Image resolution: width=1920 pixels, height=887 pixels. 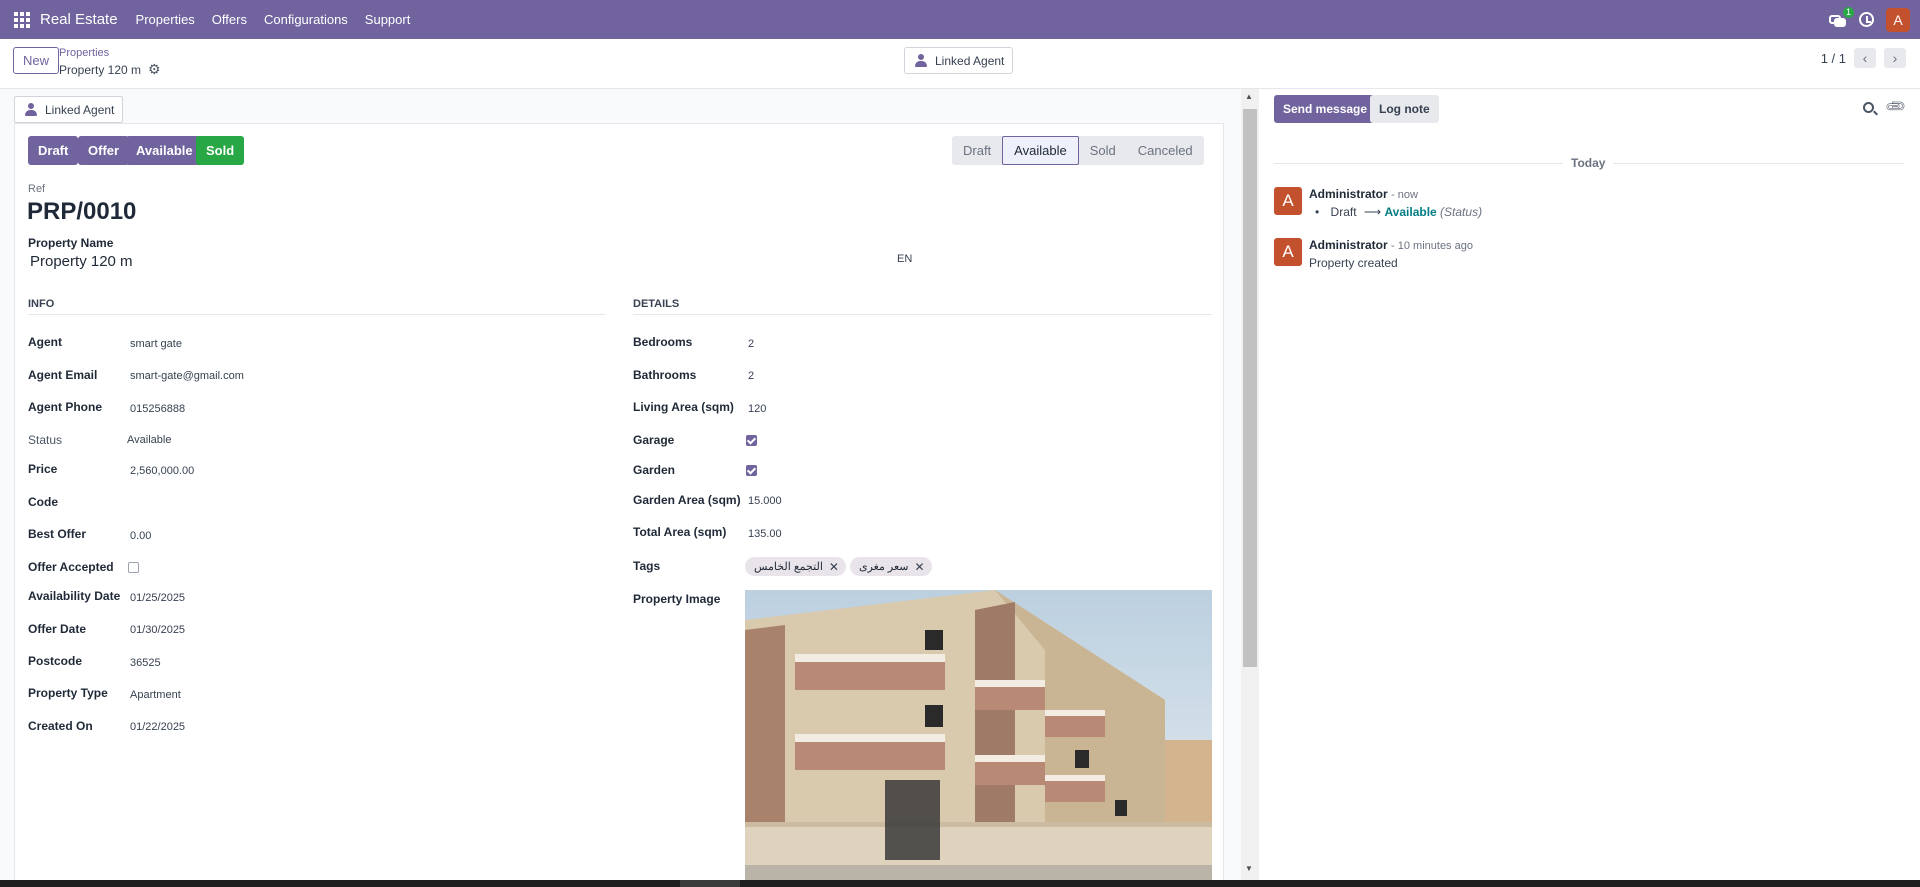 I want to click on ref-value: PRP/0010, so click(x=82, y=211).